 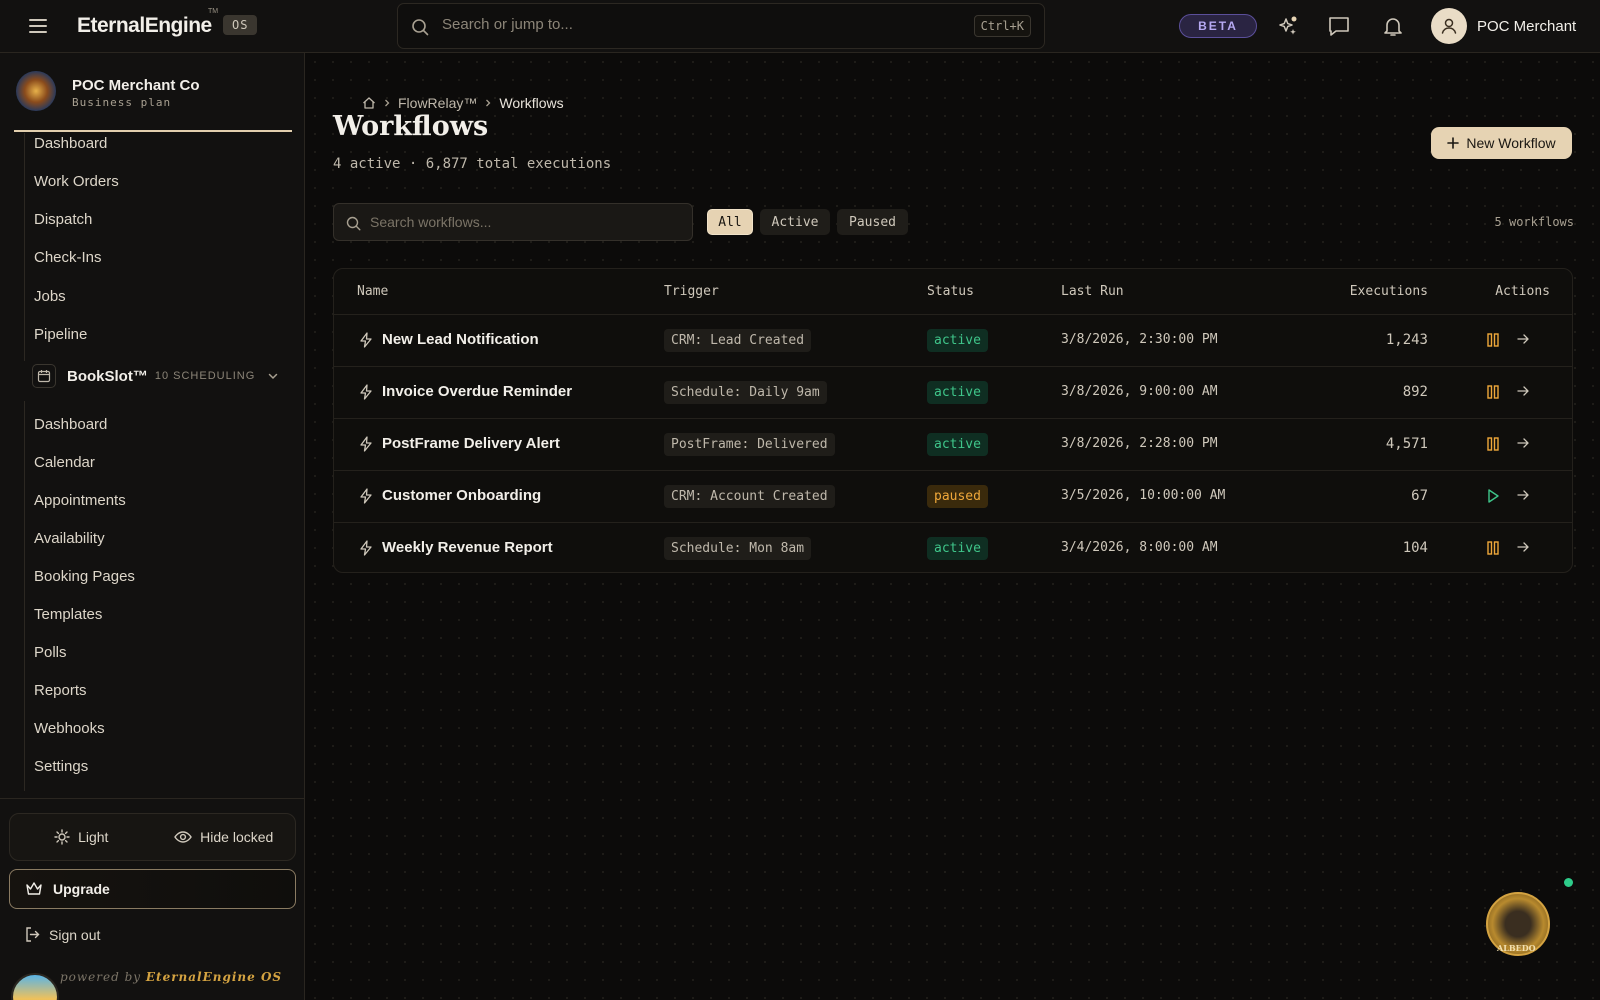 I want to click on org-name: POC Merchant Co, so click(x=136, y=85).